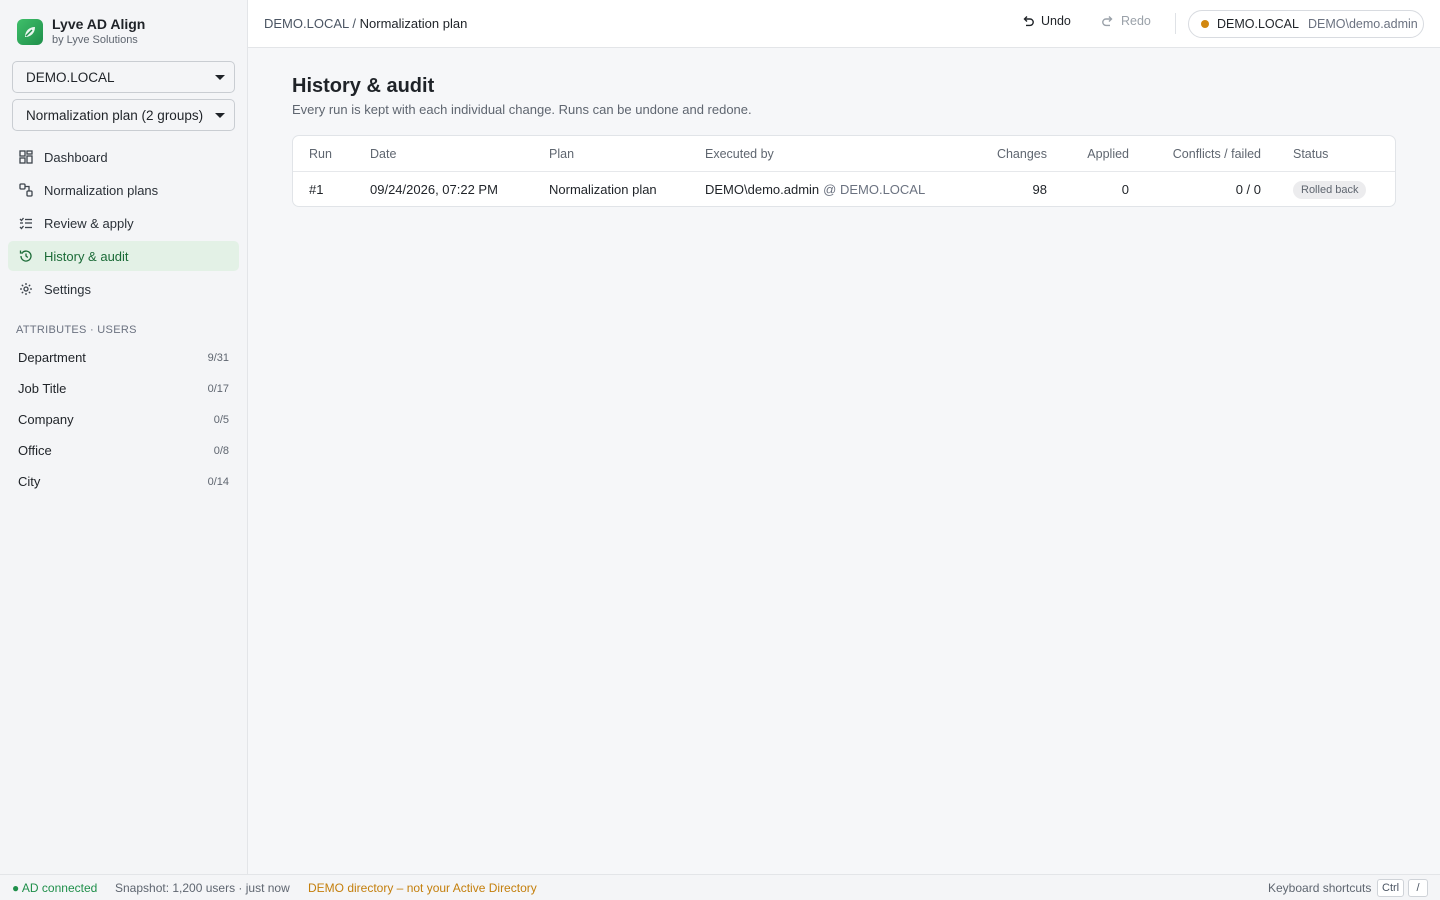 Image resolution: width=1440 pixels, height=900 pixels. What do you see at coordinates (76, 330) in the screenshot?
I see `attributes-section-label: ATTRIBUTES · USERS` at bounding box center [76, 330].